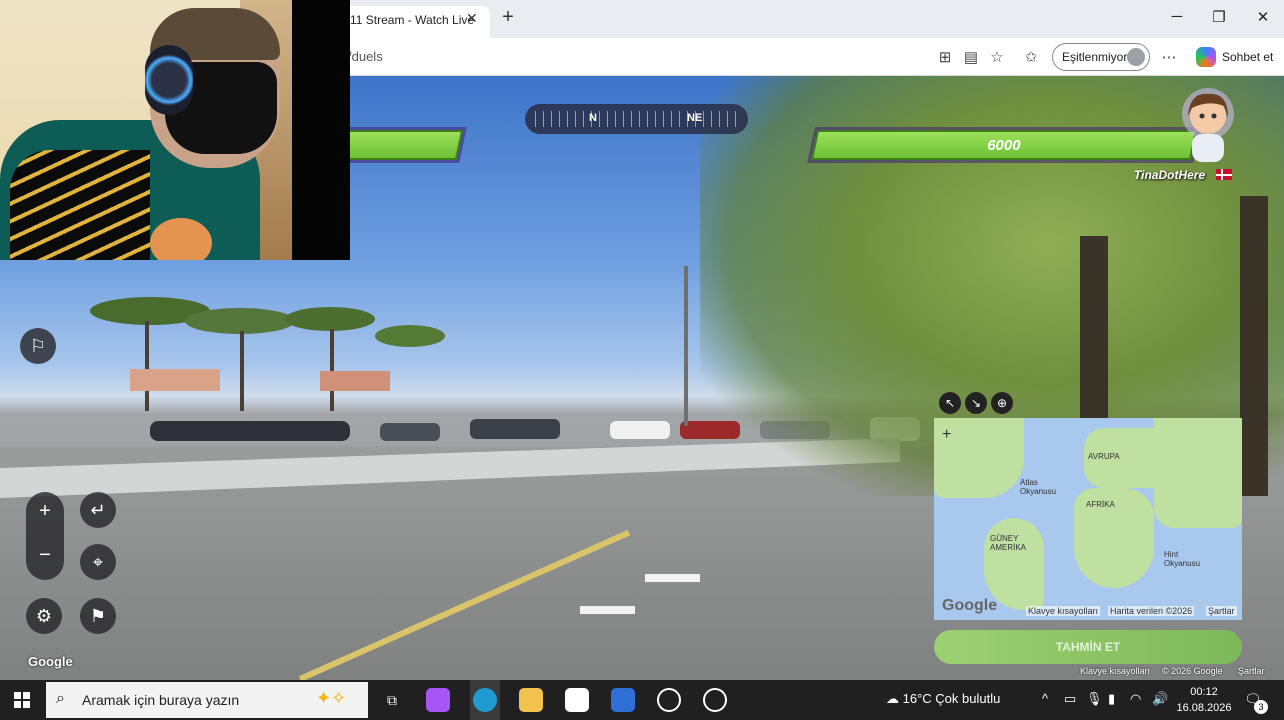 The width and height of the screenshot is (1284, 720). I want to click on store-icon, so click(577, 700).